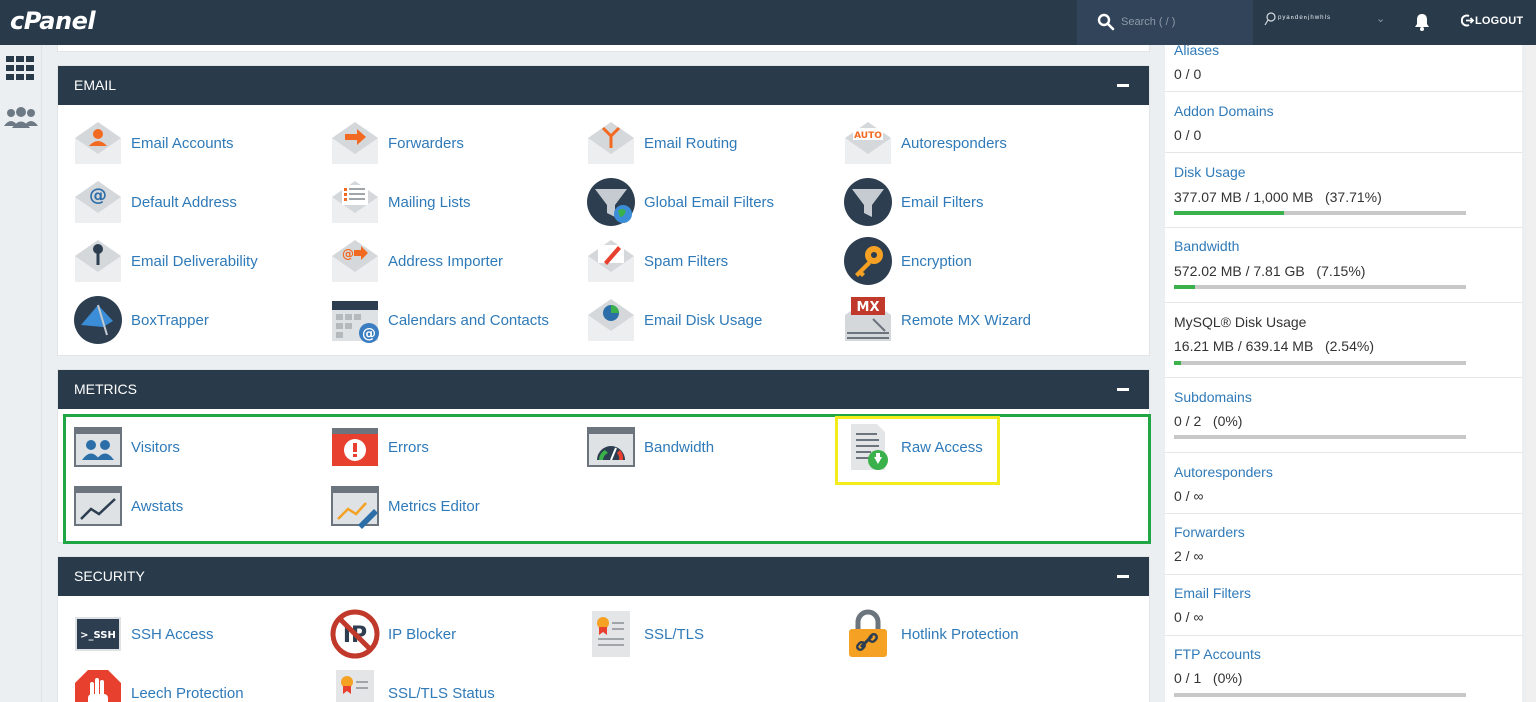 This screenshot has width=1536, height=702. What do you see at coordinates (355, 143) in the screenshot?
I see `forwarders-icon` at bounding box center [355, 143].